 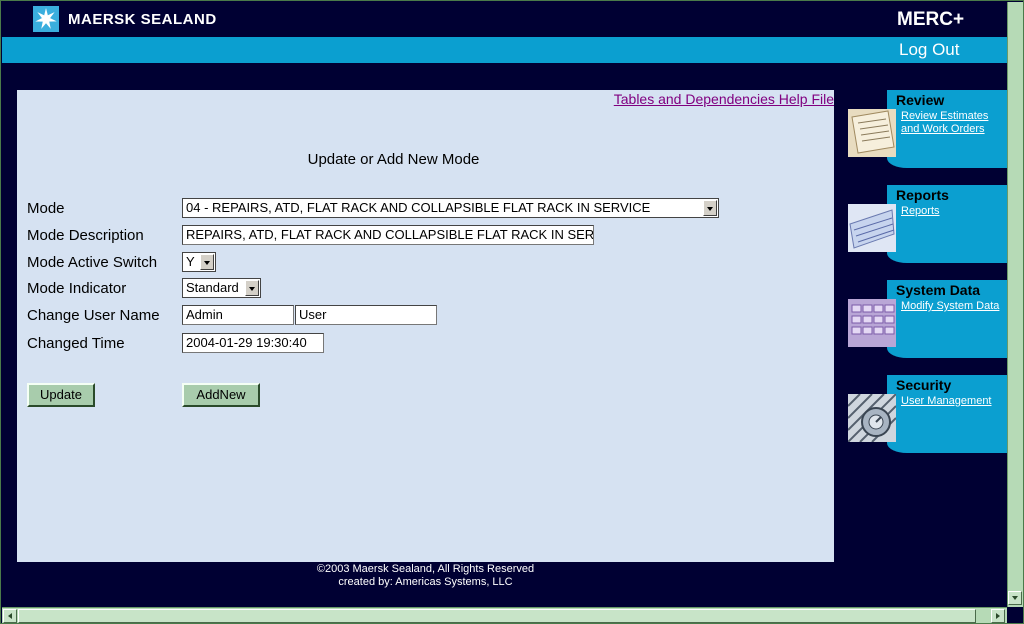 What do you see at coordinates (93, 315) in the screenshot?
I see `change-user-name-label: Change User Name` at bounding box center [93, 315].